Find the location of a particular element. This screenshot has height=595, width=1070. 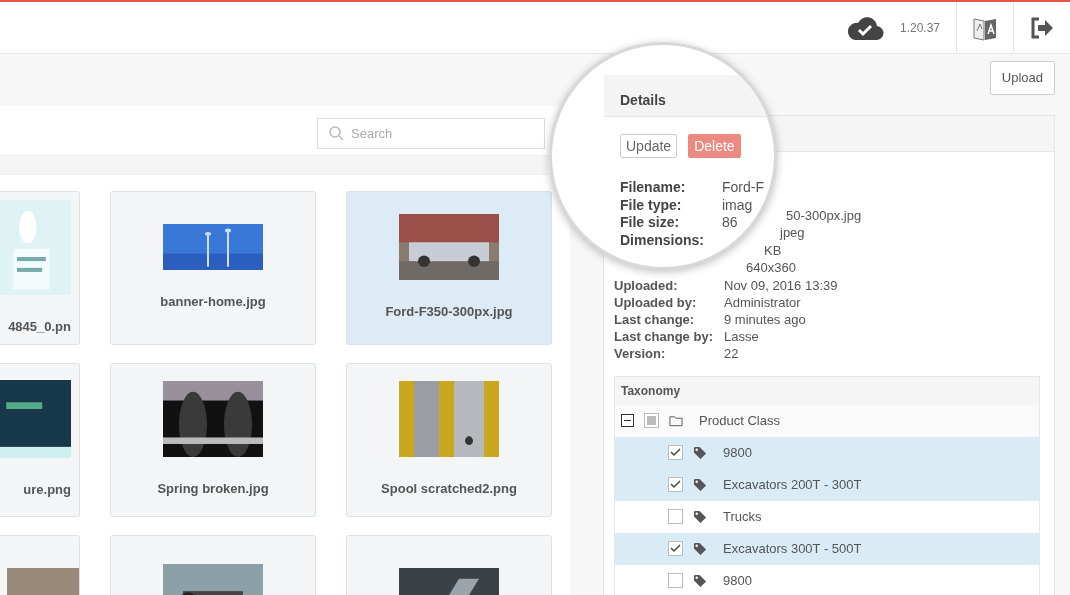

folder-icon is located at coordinates (676, 420).